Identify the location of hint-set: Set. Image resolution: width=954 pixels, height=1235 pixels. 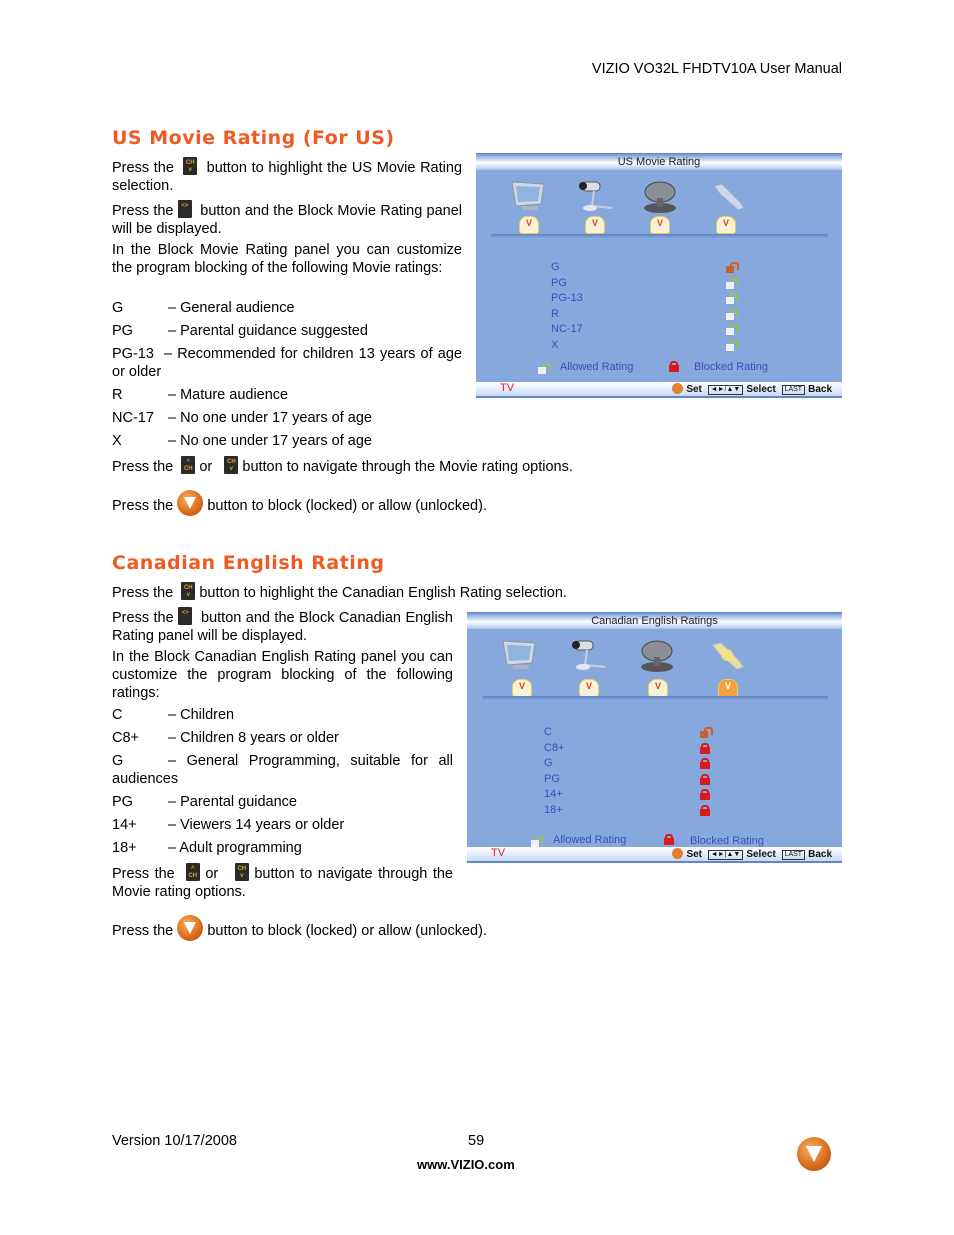
(694, 854).